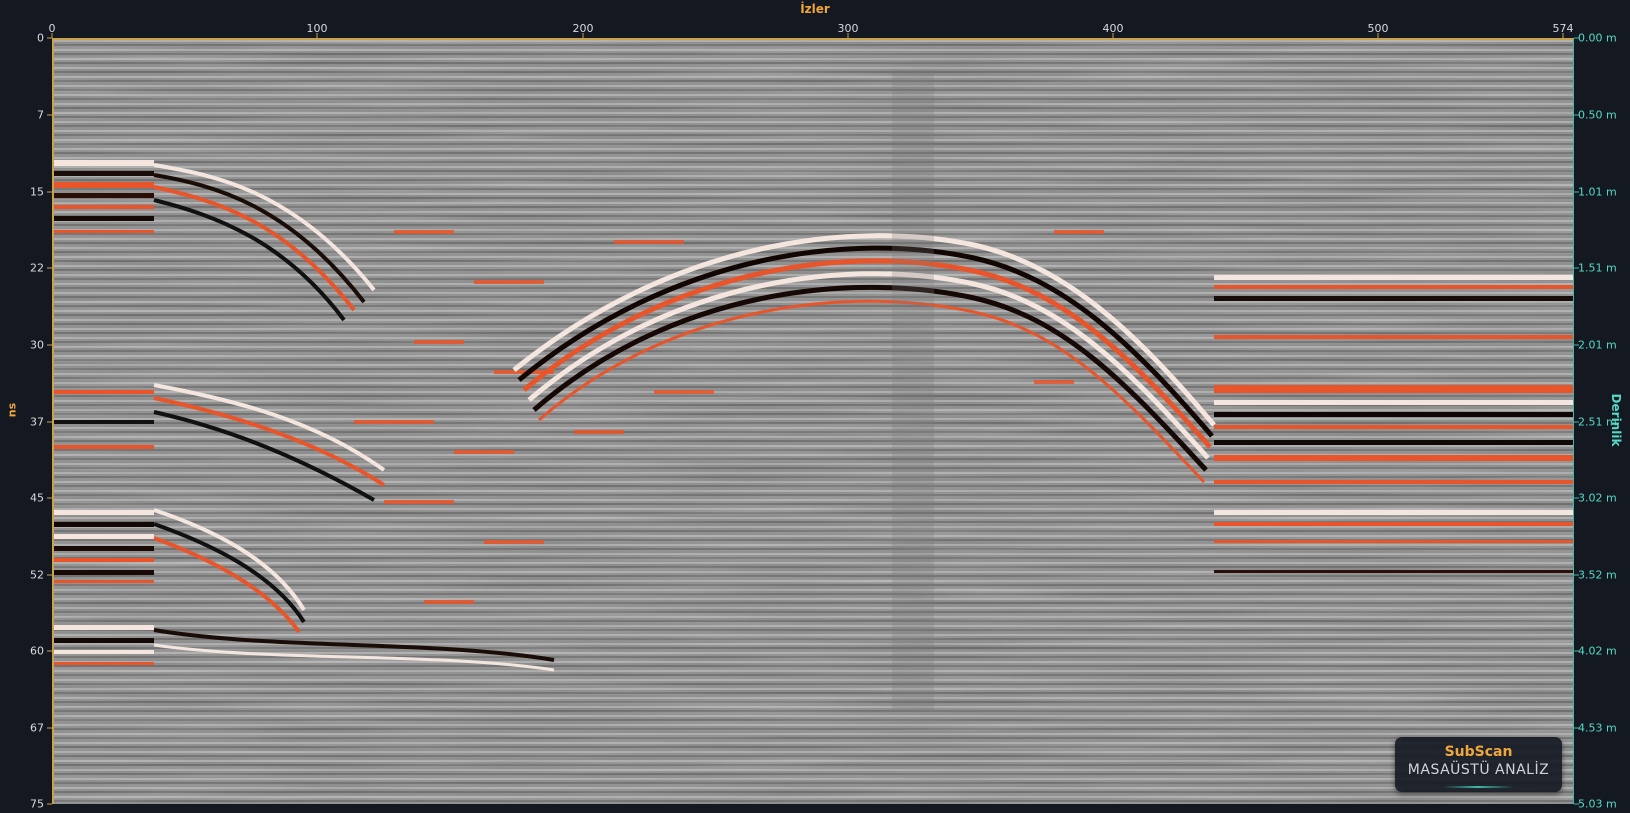  What do you see at coordinates (1597, 804) in the screenshot?
I see `depth-tick-label: 5.03 m` at bounding box center [1597, 804].